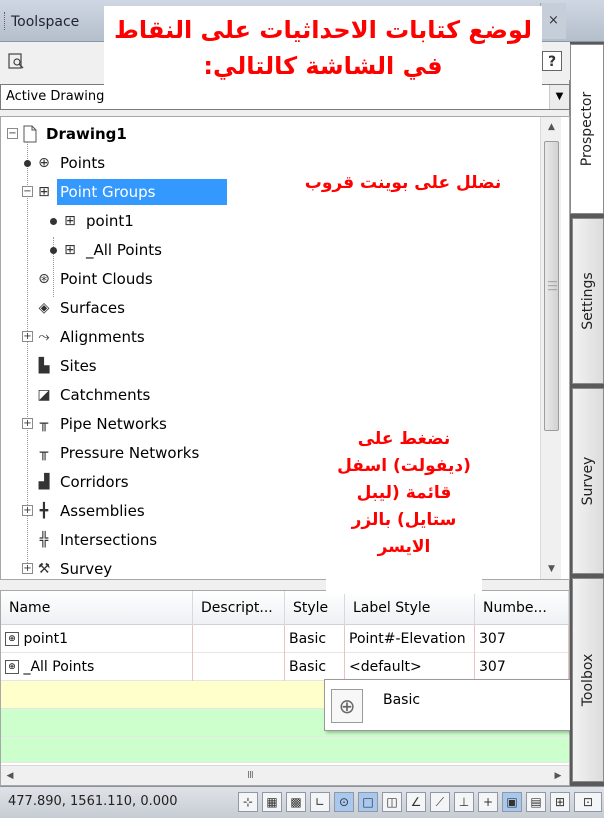  What do you see at coordinates (323, 66) in the screenshot?
I see `instruction-line-2: في الشاشة كالتالي:` at bounding box center [323, 66].